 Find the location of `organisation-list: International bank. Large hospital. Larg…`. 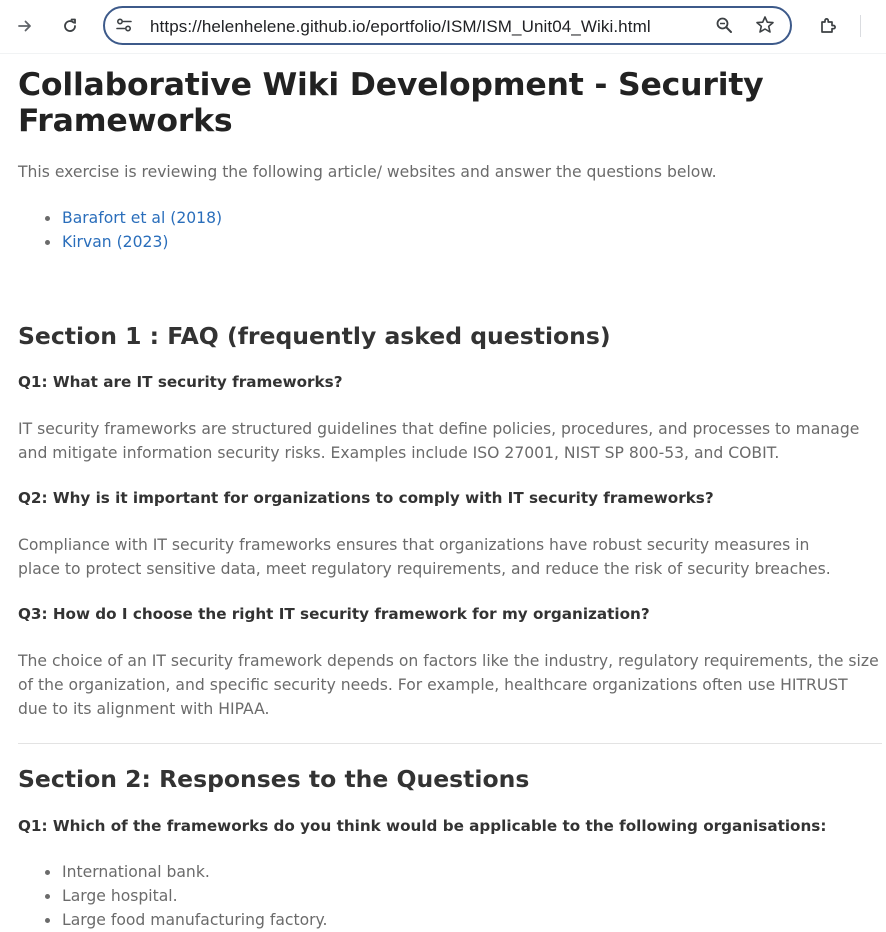

organisation-list: International bank. Large hospital. Larg… is located at coordinates (173, 896).